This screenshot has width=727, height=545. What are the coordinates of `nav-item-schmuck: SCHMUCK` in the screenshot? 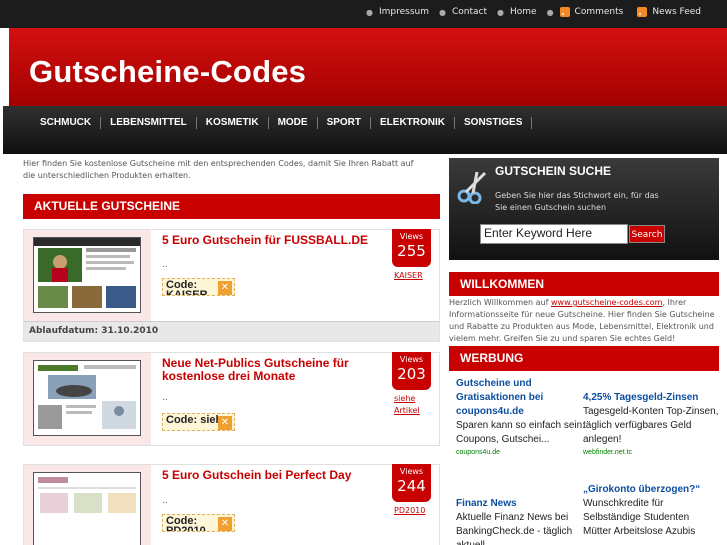 It's located at (66, 123).